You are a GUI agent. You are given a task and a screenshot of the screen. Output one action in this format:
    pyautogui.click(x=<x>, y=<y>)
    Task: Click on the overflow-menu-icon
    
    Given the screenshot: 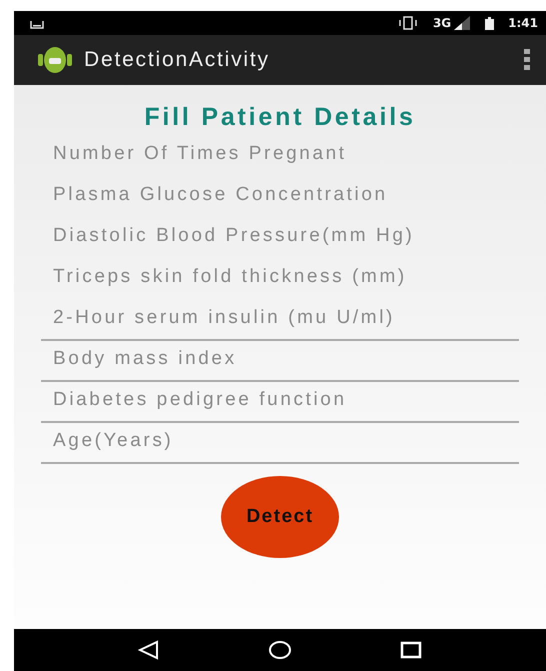 What is the action you would take?
    pyautogui.click(x=527, y=60)
    